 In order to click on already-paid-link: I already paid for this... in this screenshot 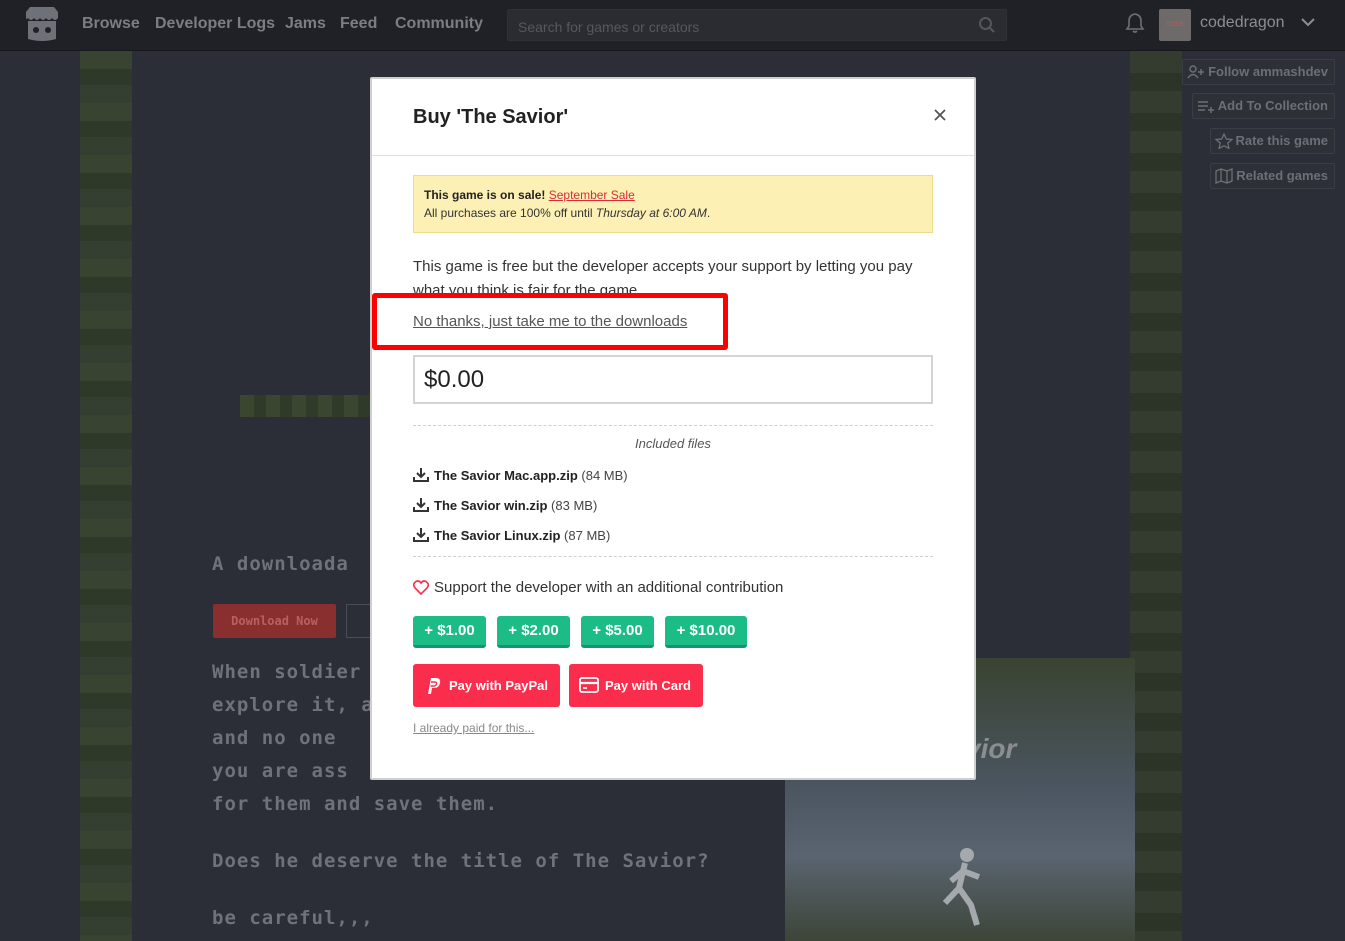, I will do `click(473, 728)`.